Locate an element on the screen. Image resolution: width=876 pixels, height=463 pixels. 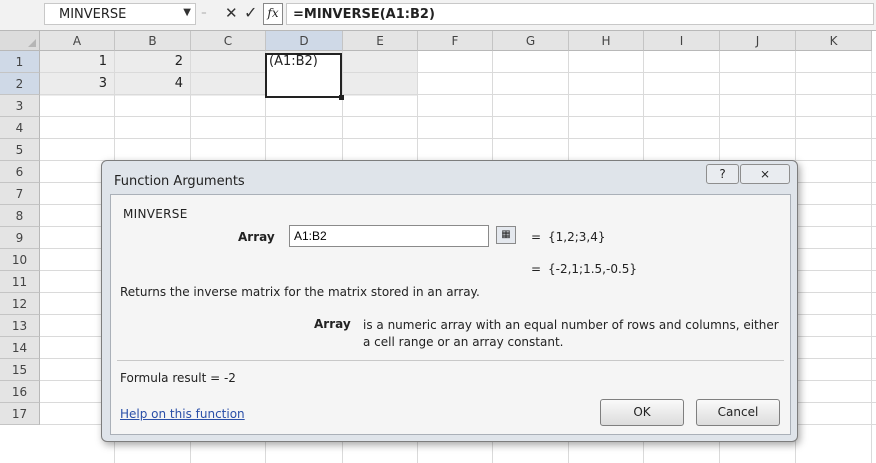
column-header-h: H is located at coordinates (606, 41).